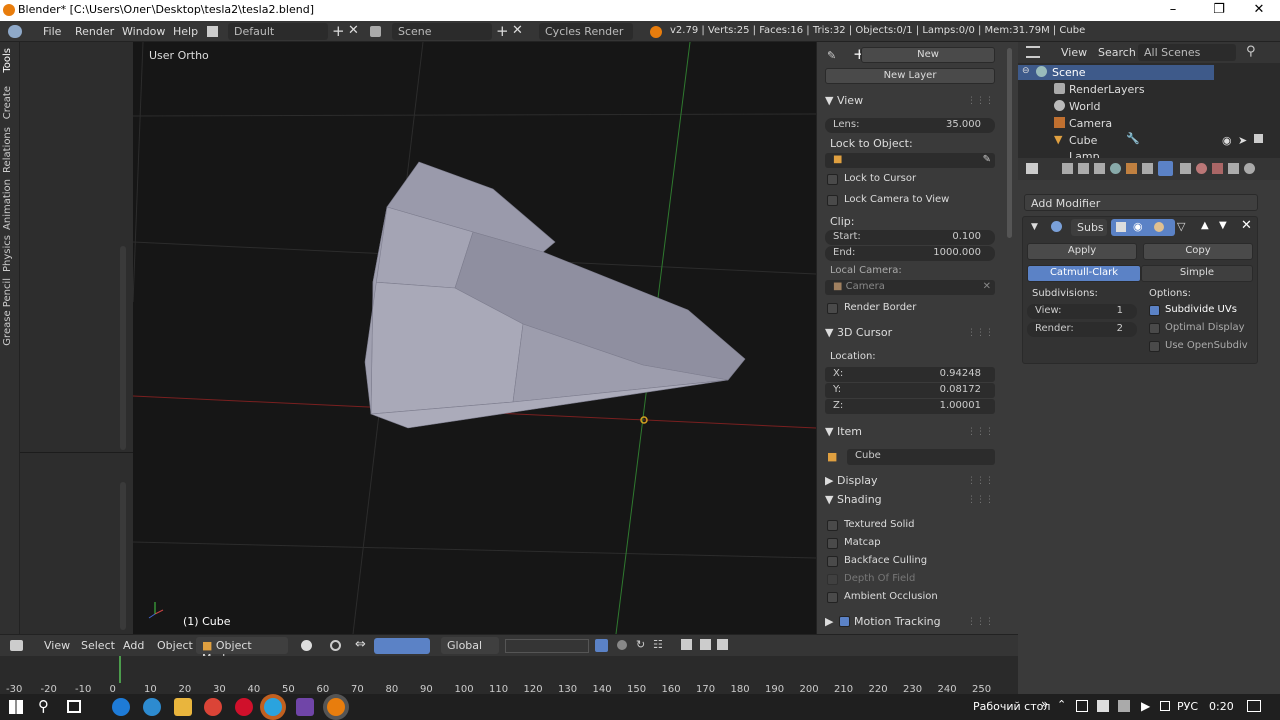 The height and width of the screenshot is (720, 1280). I want to click on render-levels-field: Render: 2, so click(1082, 329).